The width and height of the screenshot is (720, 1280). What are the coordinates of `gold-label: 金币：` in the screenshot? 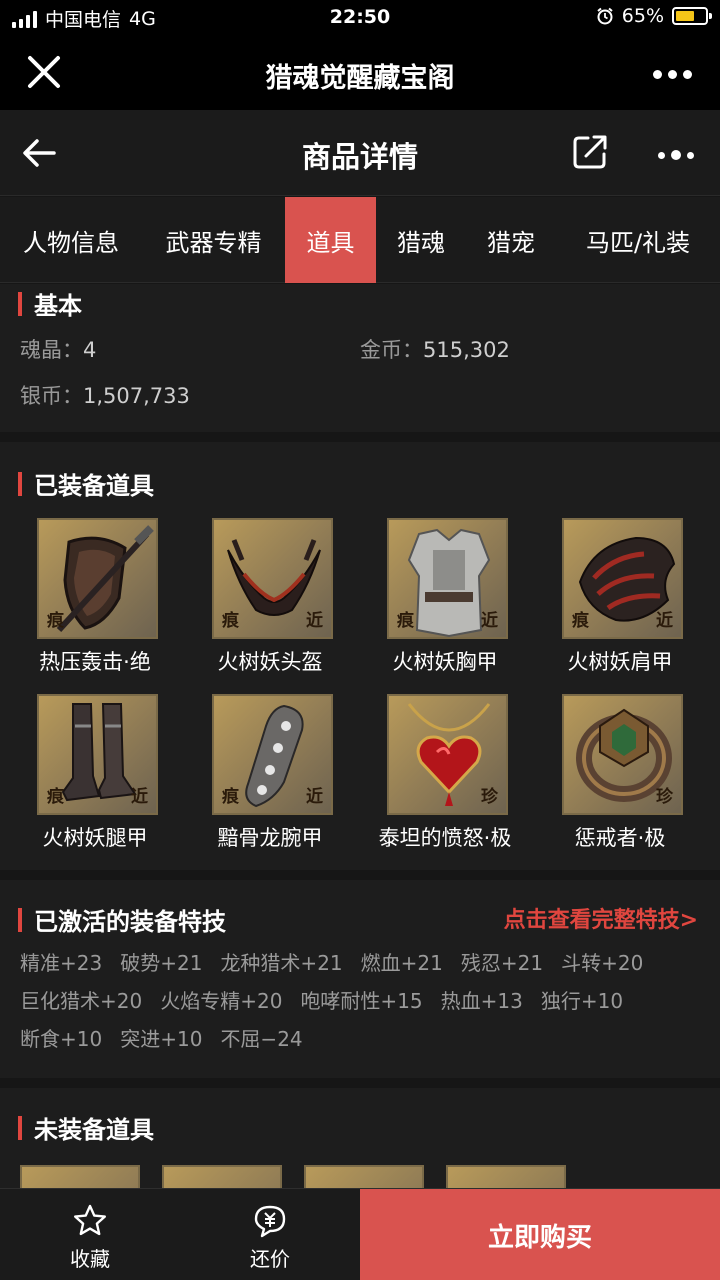 It's located at (391, 350).